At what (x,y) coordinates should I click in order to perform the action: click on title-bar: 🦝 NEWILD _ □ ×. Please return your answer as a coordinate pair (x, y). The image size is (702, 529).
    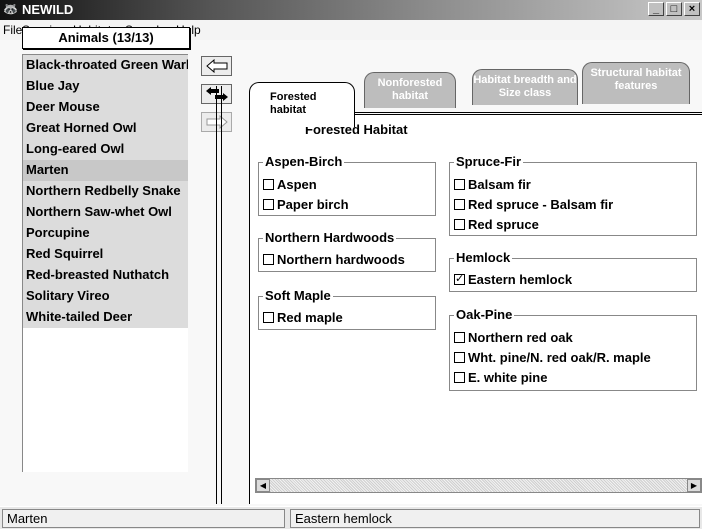
    Looking at the image, I should click on (351, 10).